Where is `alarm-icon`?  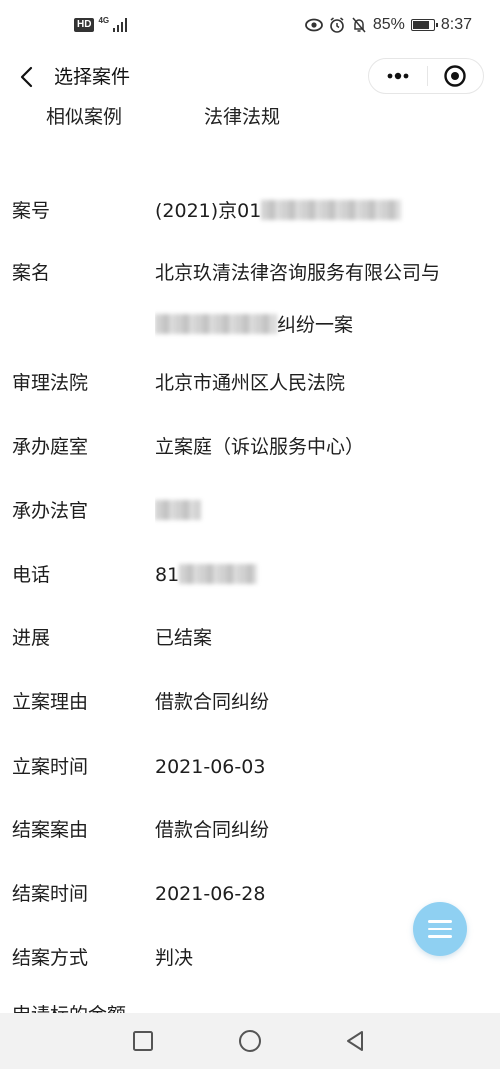 alarm-icon is located at coordinates (337, 25).